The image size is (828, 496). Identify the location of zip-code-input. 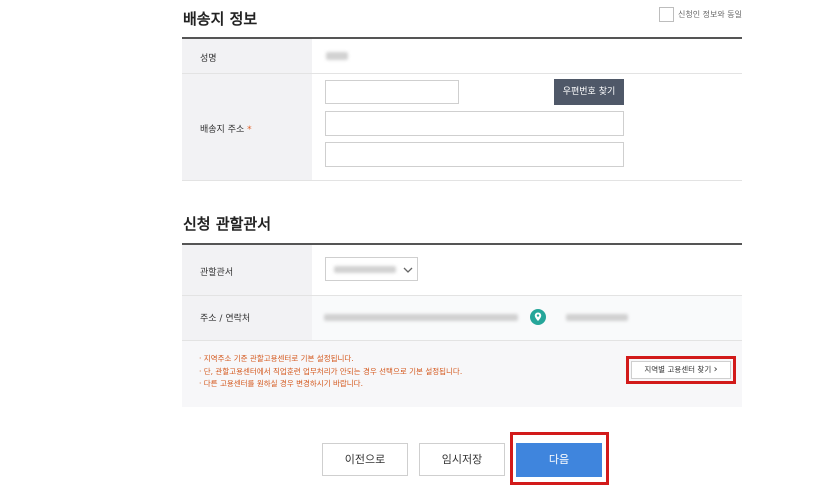
(392, 92).